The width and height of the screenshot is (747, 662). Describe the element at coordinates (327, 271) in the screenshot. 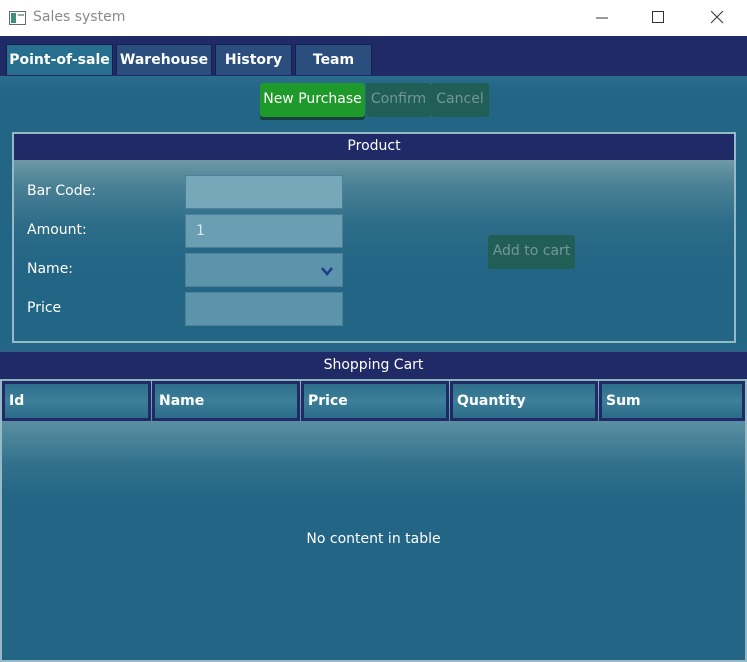

I see `chevron-down-icon` at that location.